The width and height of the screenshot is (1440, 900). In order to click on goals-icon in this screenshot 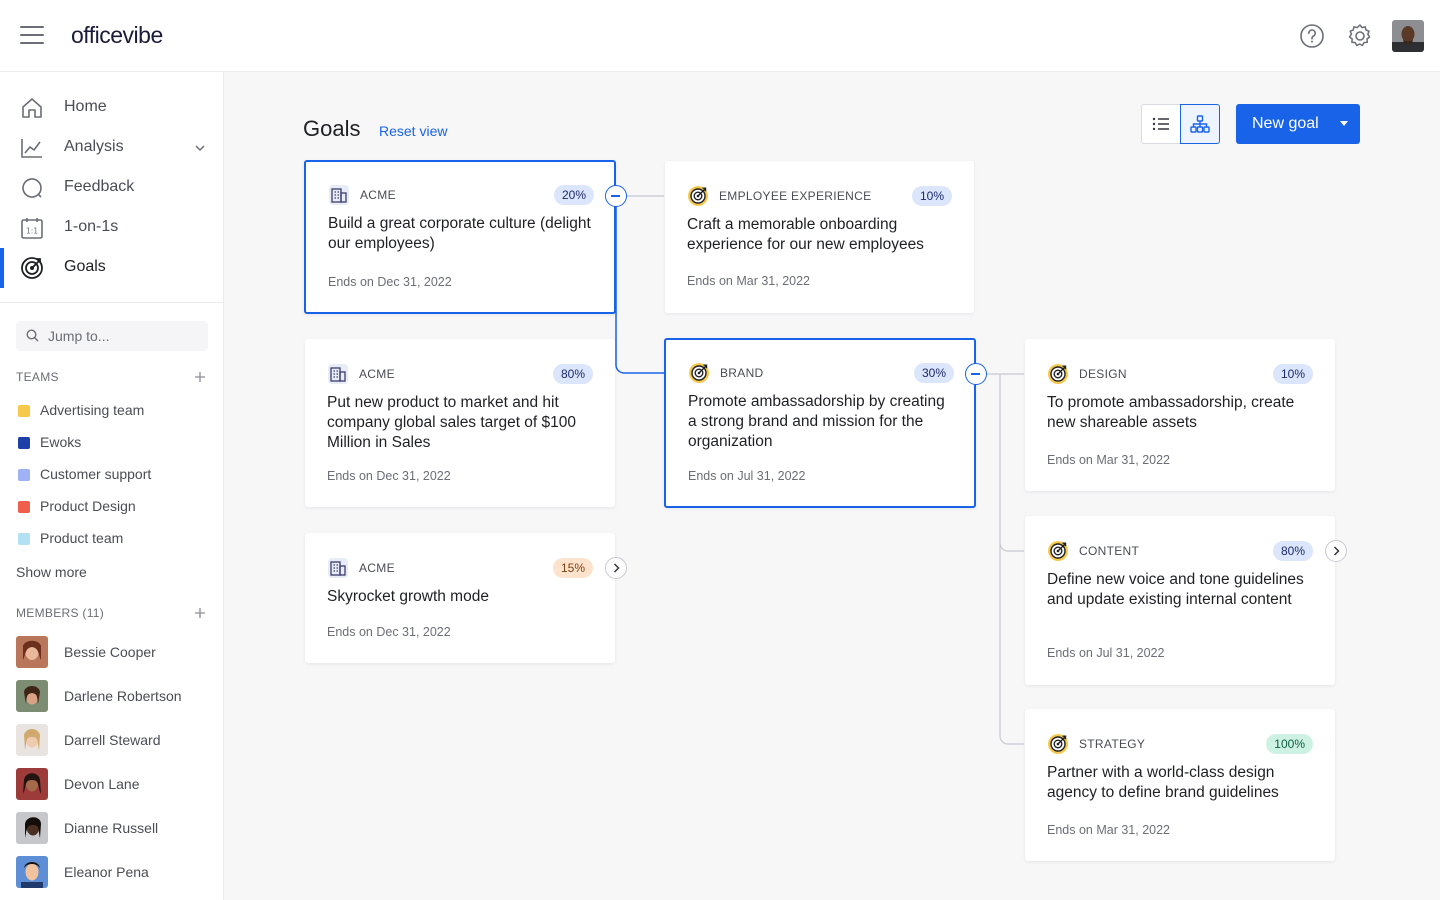, I will do `click(32, 268)`.